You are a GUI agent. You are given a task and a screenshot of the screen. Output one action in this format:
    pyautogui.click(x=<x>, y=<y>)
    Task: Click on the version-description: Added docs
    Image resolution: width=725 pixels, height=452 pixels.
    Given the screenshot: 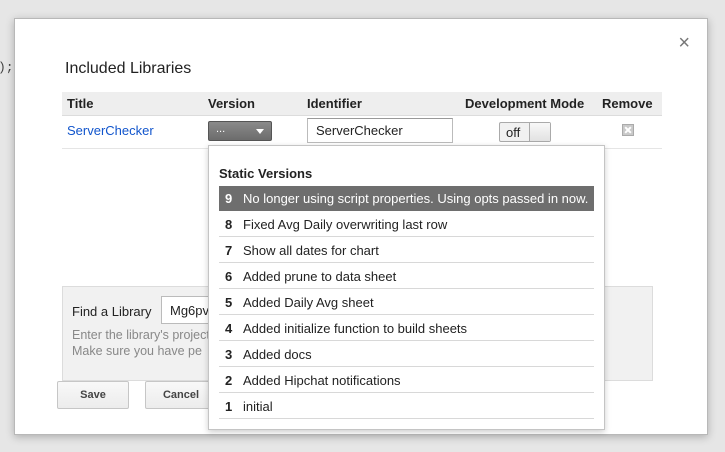 What is the action you would take?
    pyautogui.click(x=277, y=354)
    